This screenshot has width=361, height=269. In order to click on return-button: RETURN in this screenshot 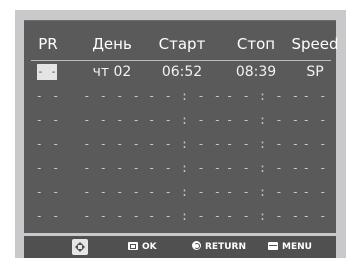, I will do `click(219, 247)`.